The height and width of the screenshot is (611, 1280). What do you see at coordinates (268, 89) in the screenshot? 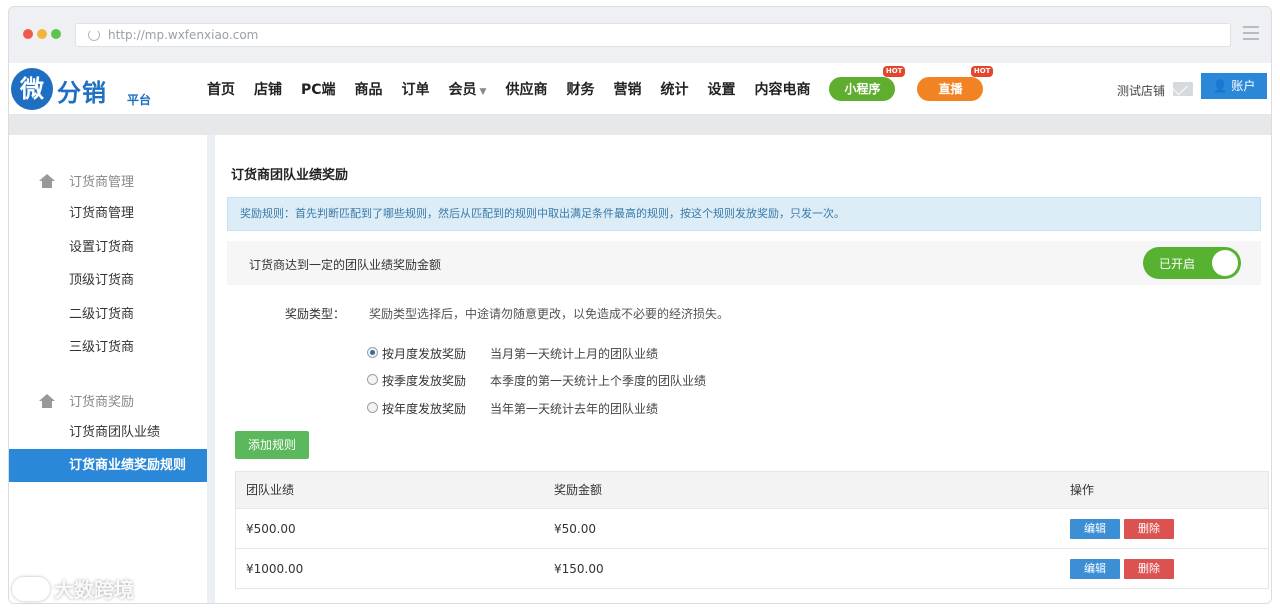
I see `nav-store: 店铺` at bounding box center [268, 89].